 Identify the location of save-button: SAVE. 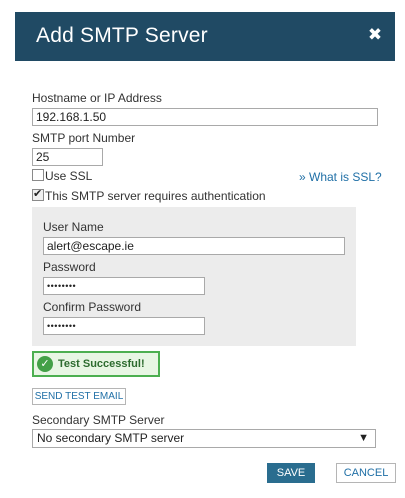
(291, 473).